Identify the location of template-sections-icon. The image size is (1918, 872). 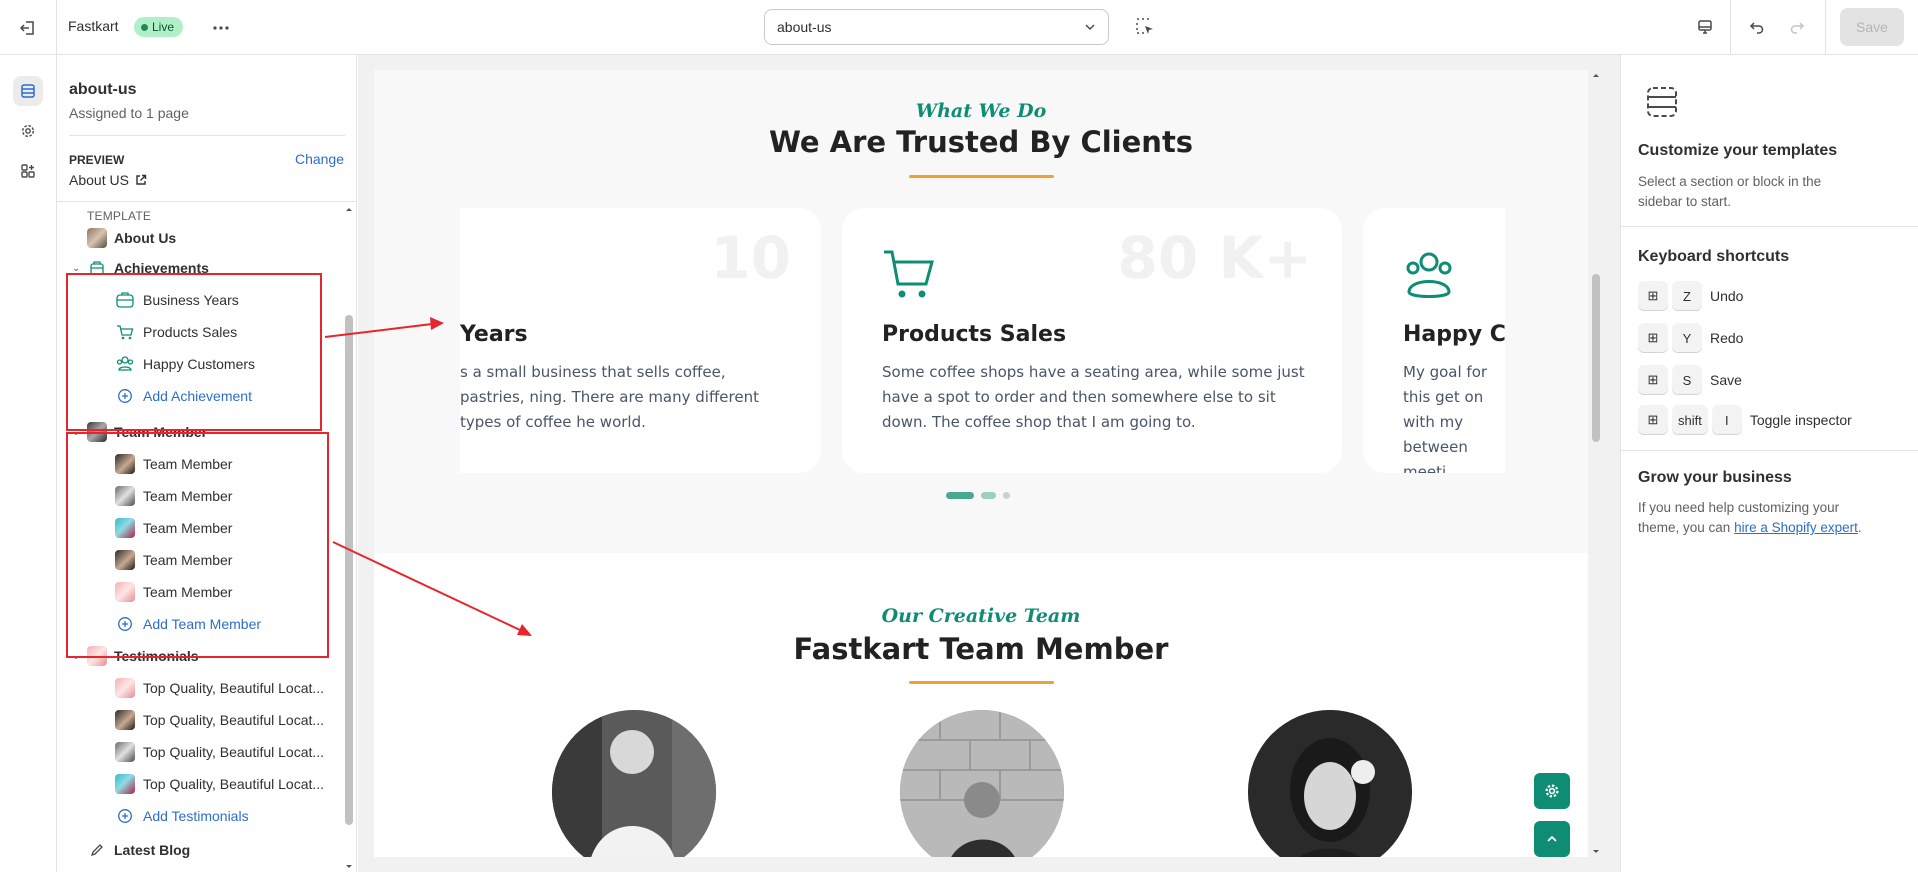
(1662, 102).